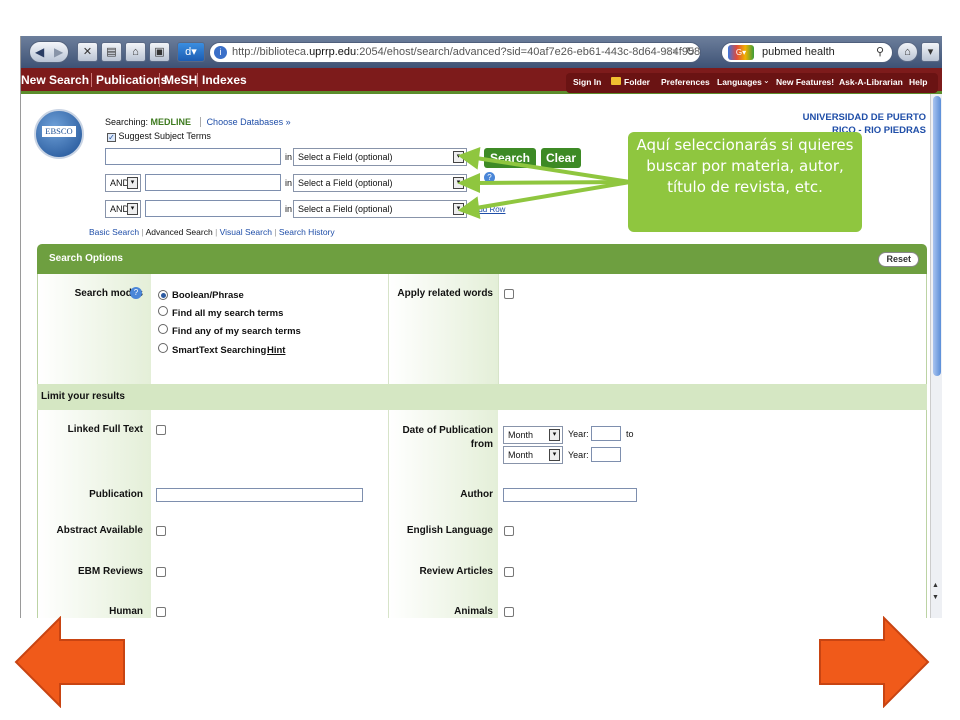 The height and width of the screenshot is (720, 960). Describe the element at coordinates (71, 662) in the screenshot. I see `prev-arrow-icon` at that location.